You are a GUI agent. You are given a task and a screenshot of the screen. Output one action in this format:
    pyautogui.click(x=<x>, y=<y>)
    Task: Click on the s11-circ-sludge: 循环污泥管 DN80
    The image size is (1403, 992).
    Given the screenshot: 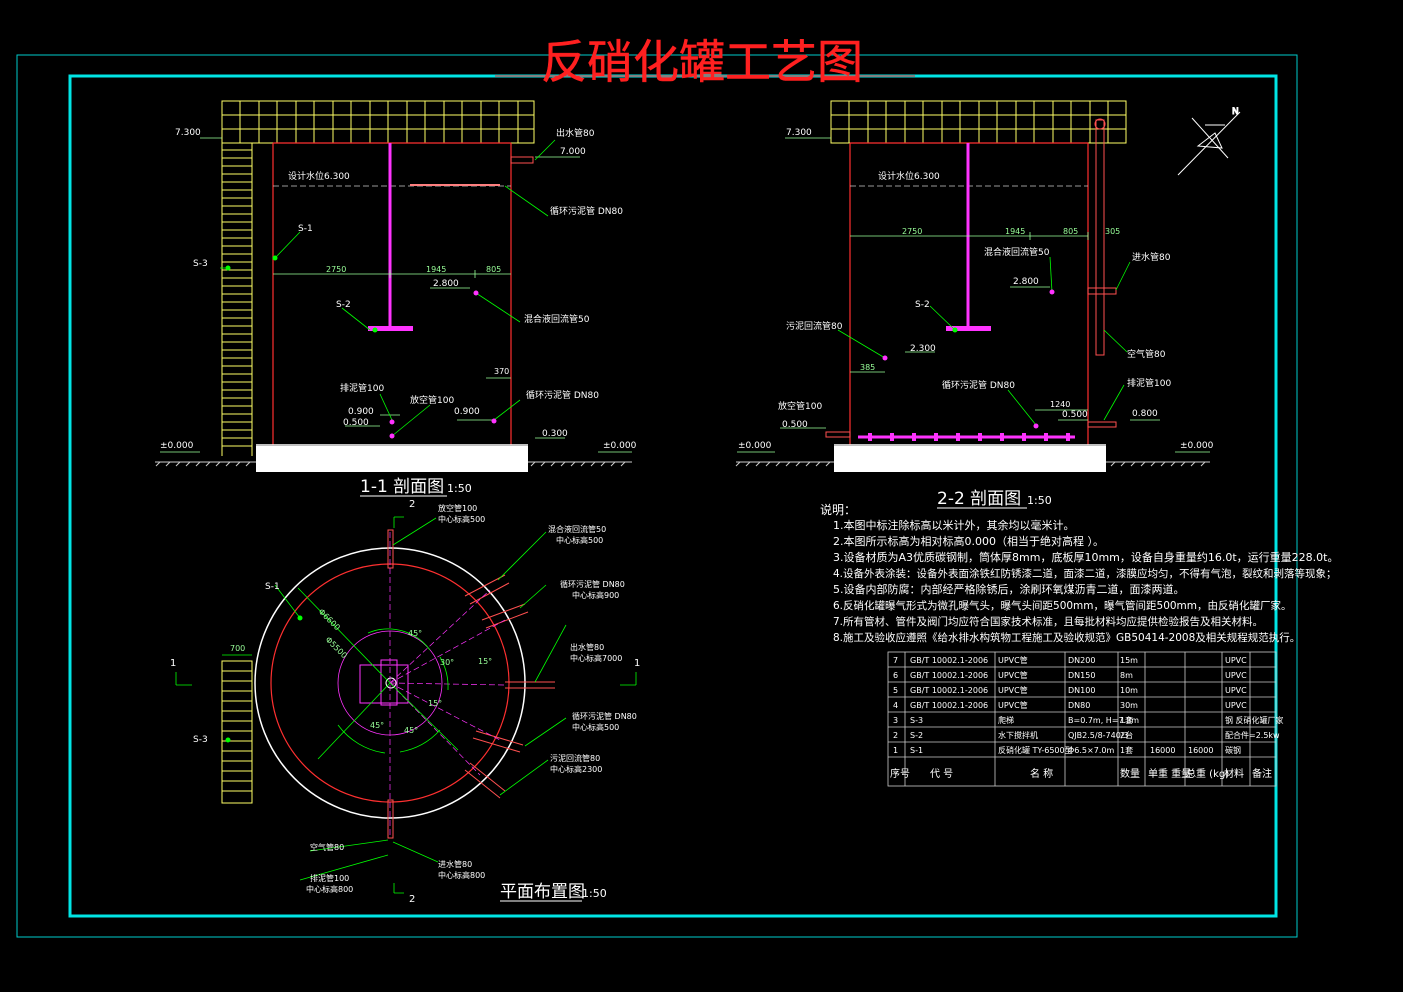 What is the action you would take?
    pyautogui.click(x=586, y=211)
    